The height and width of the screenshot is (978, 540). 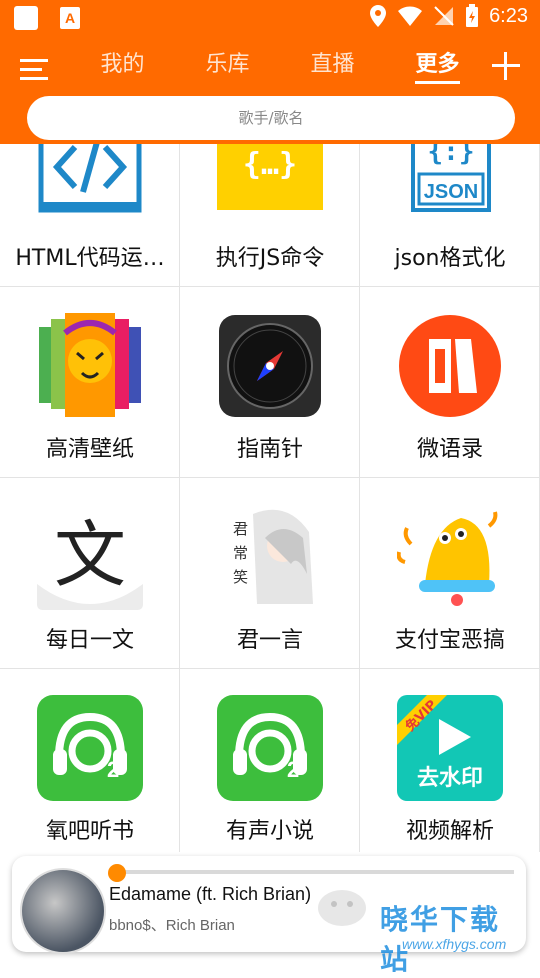 What do you see at coordinates (472, 15) in the screenshot?
I see `battery-icon` at bounding box center [472, 15].